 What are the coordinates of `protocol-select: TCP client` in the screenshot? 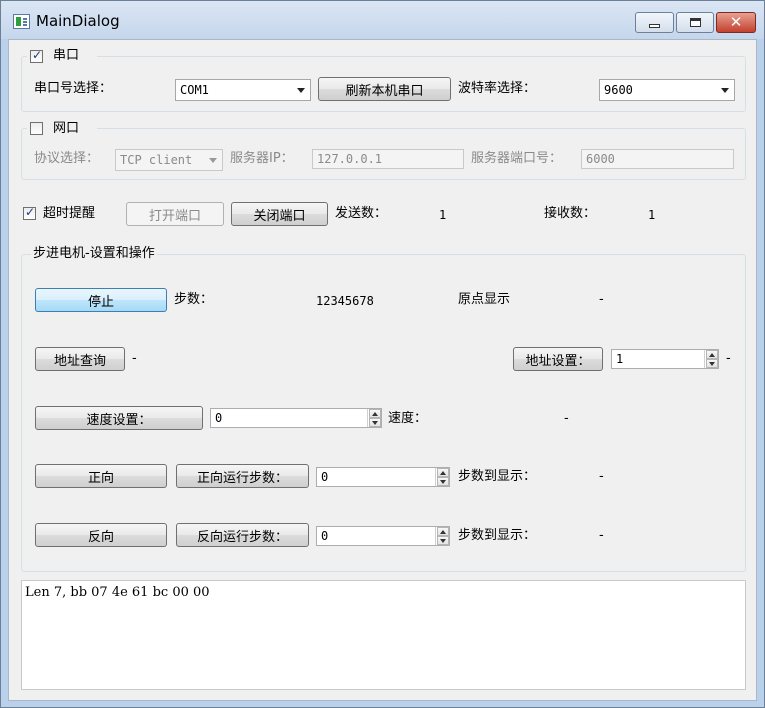 It's located at (169, 160).